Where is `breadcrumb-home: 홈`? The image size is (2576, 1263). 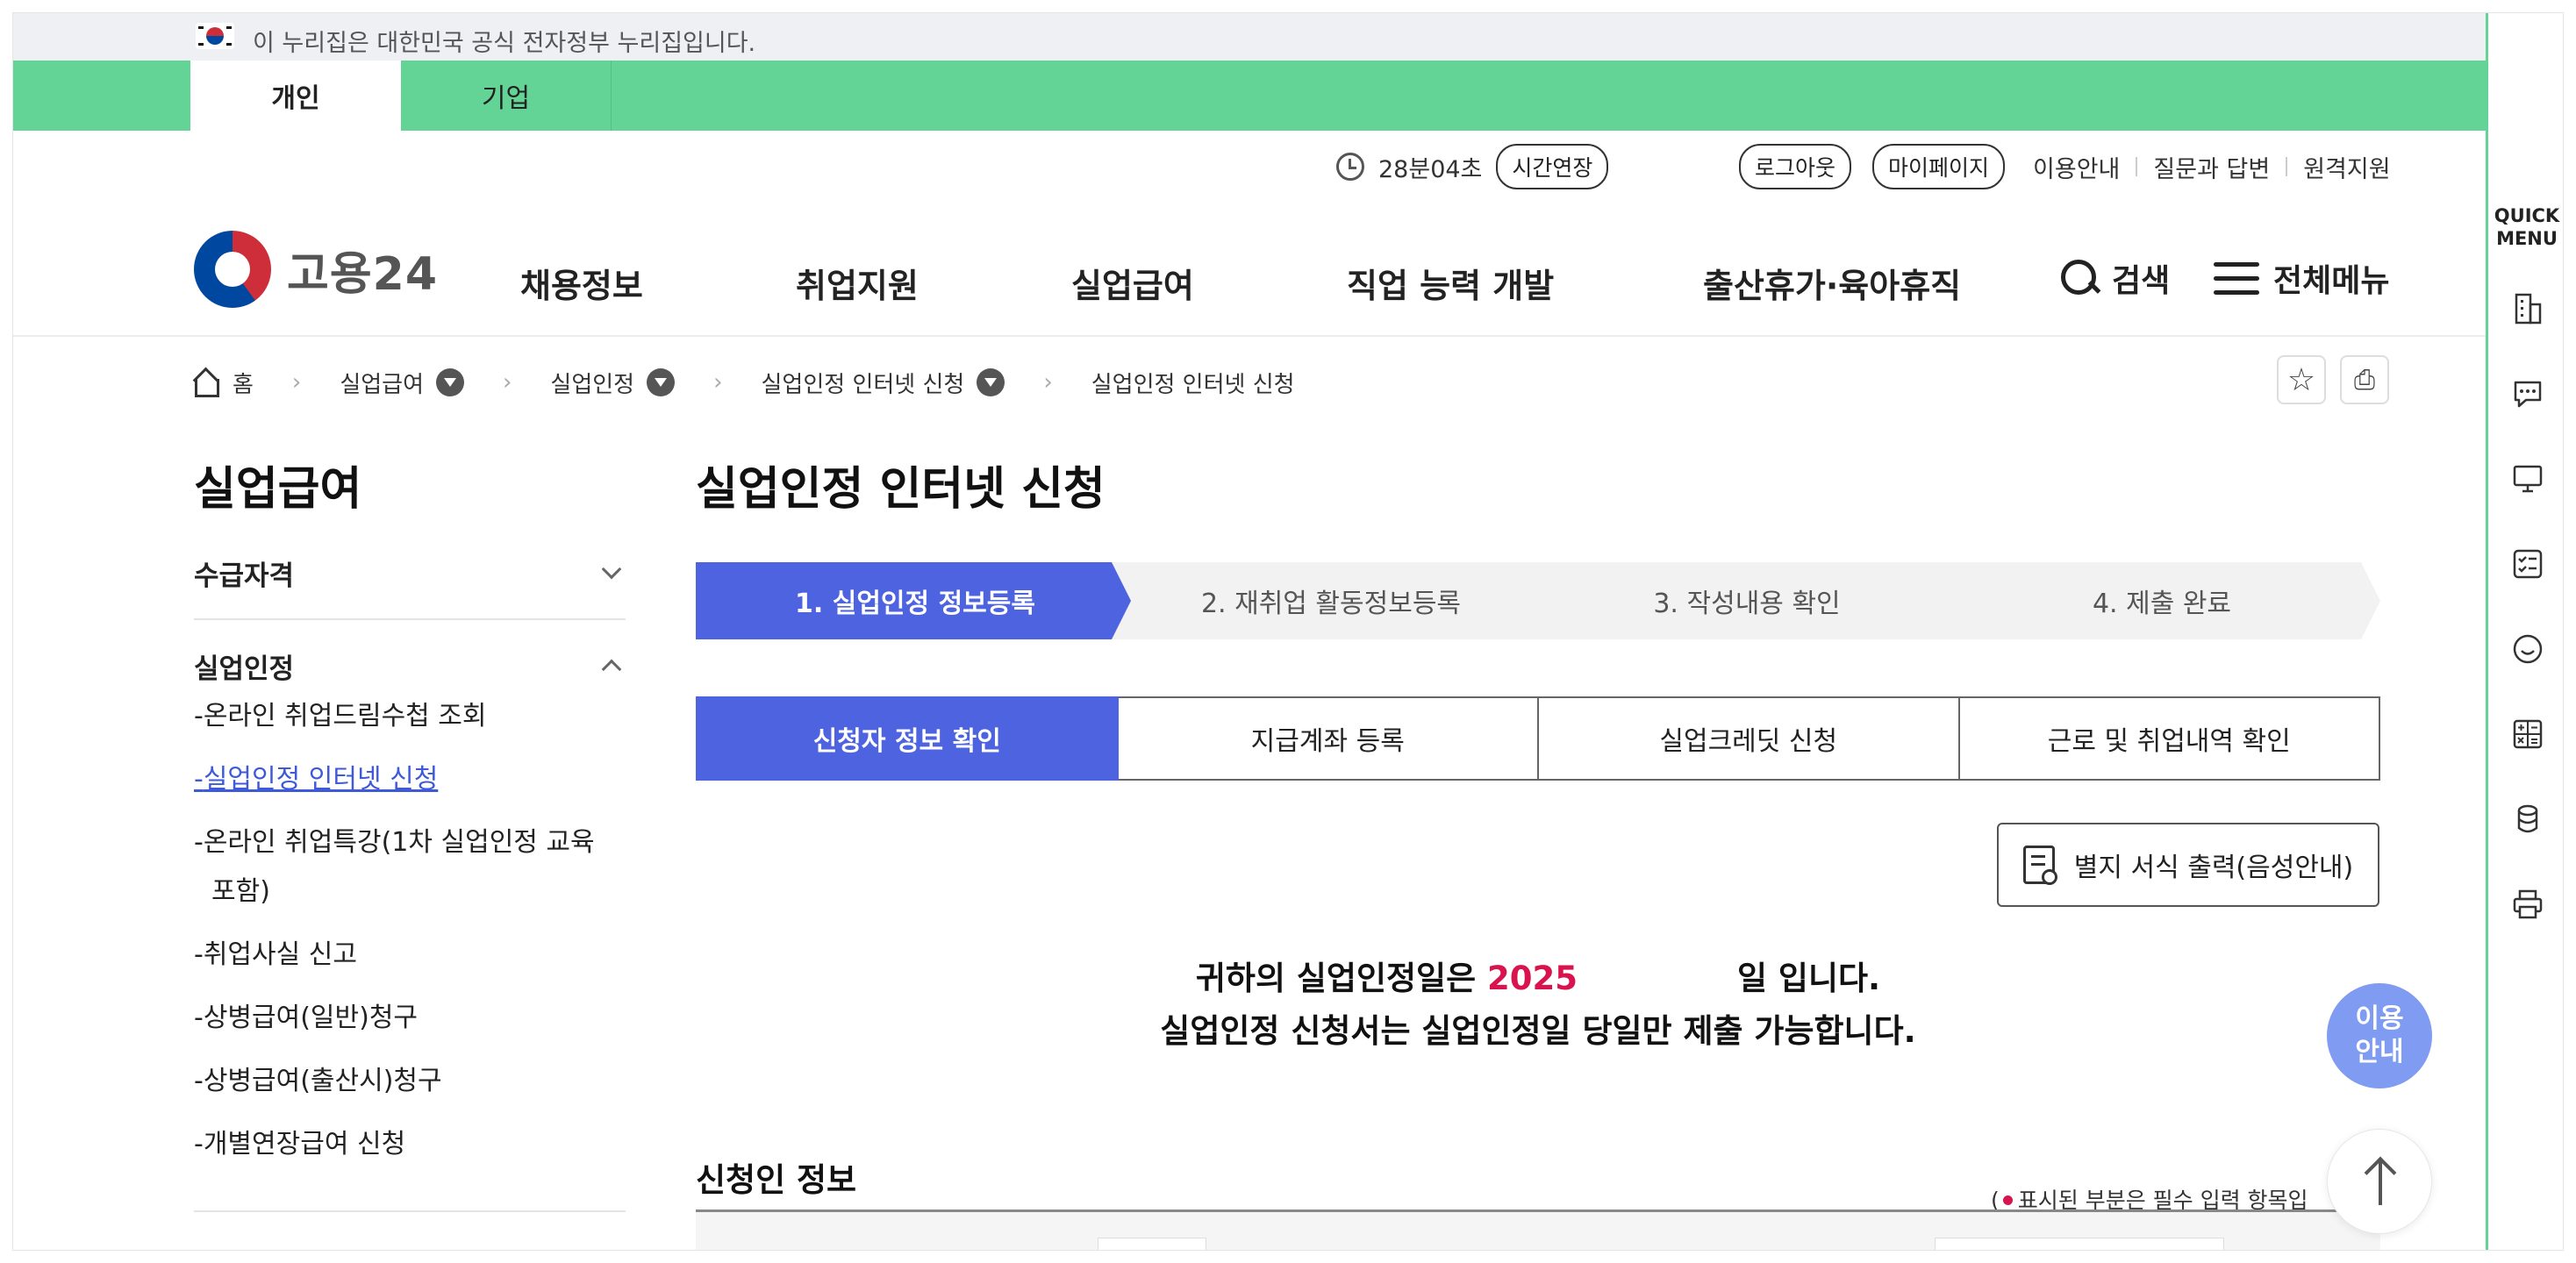 breadcrumb-home: 홈 is located at coordinates (243, 383).